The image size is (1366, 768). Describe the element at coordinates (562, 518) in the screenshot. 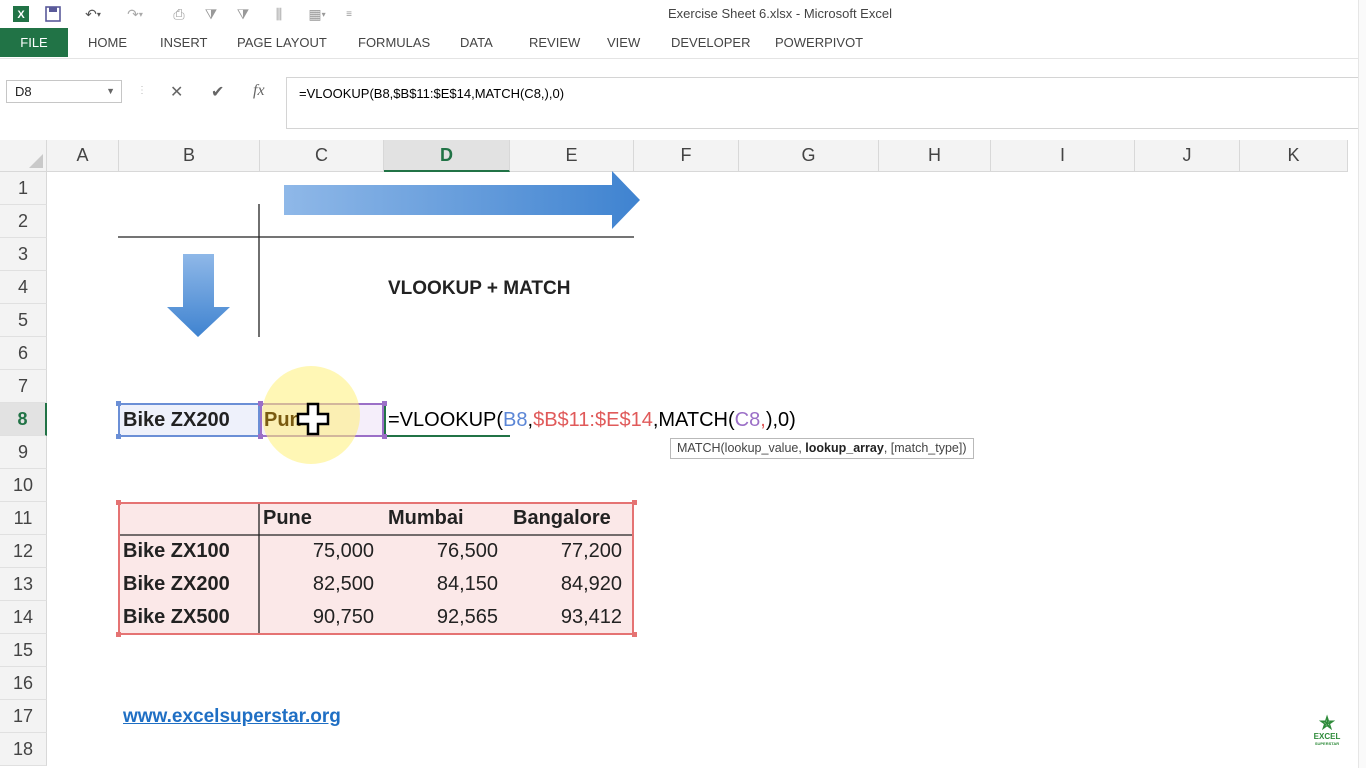

I see `table-header: Bangalore` at that location.